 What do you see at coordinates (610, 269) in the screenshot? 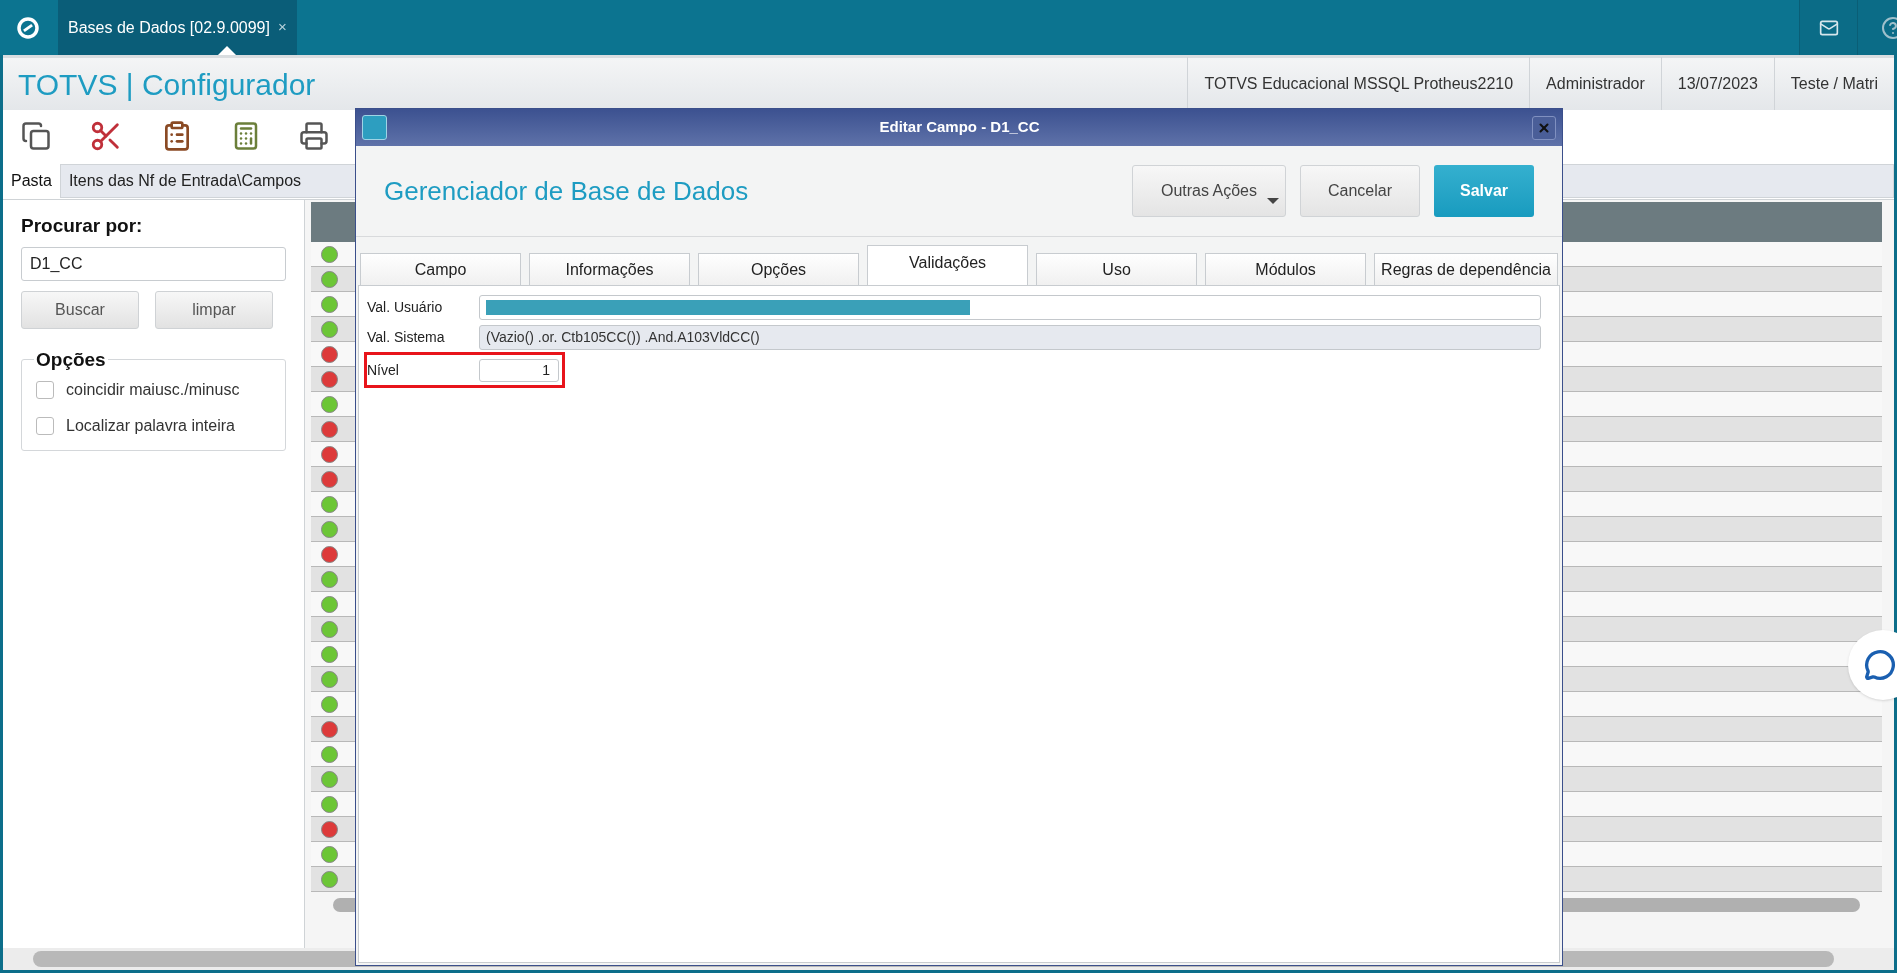
I see `tab: Informações` at bounding box center [610, 269].